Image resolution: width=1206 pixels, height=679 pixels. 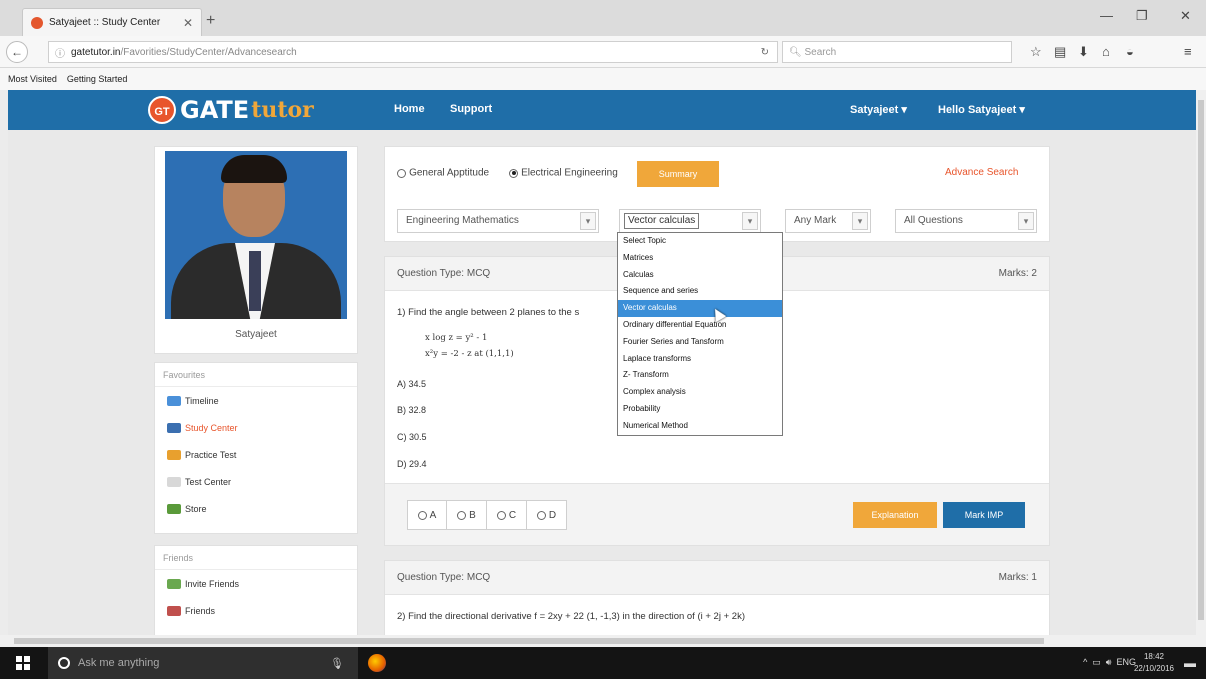 I want to click on download-icon: ⬇, so click(x=1083, y=52).